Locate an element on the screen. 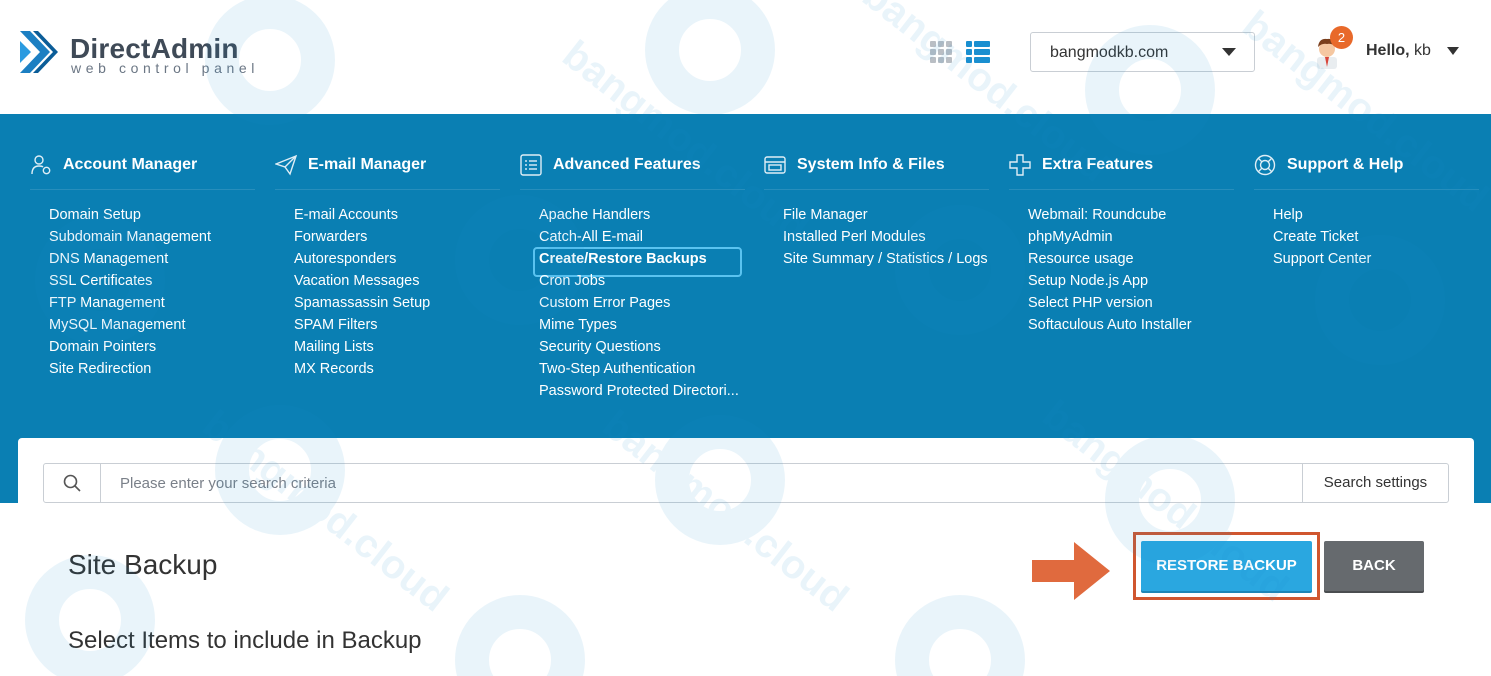 This screenshot has height=676, width=1491. nav-column-header: Support & Help is located at coordinates (1366, 170).